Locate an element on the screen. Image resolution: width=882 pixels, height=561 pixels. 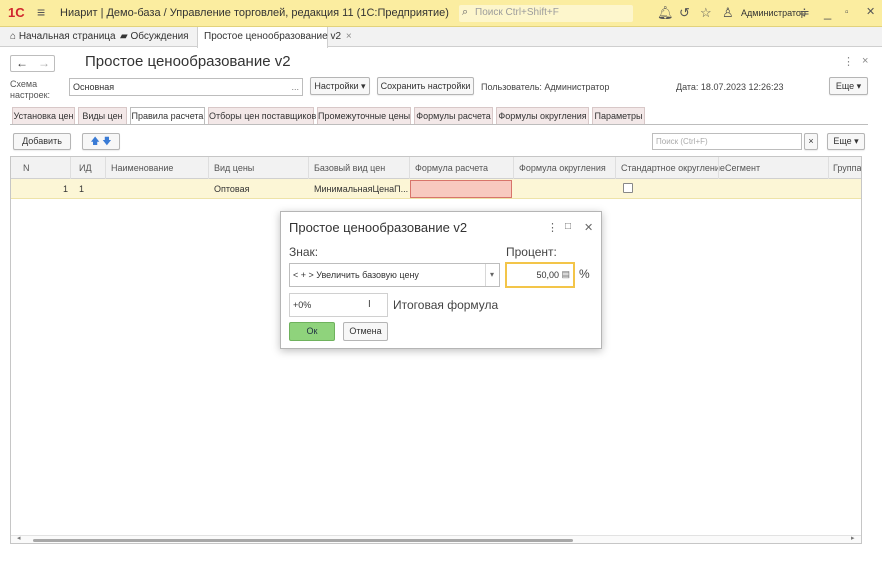
bell-icon: 🔔︎ is located at coordinates (665, 13).